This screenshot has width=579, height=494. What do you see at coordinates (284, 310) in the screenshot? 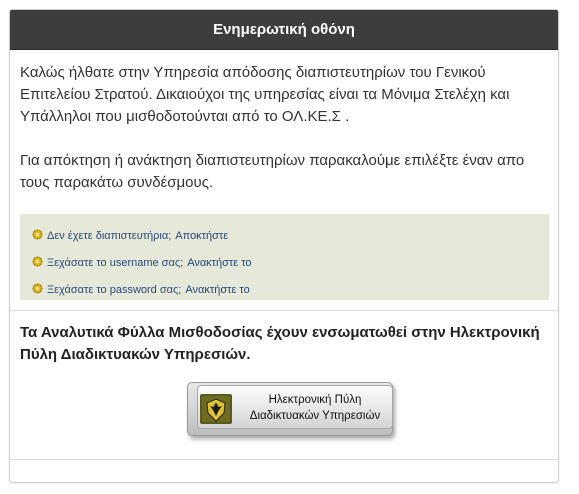
I see `section-divider` at bounding box center [284, 310].